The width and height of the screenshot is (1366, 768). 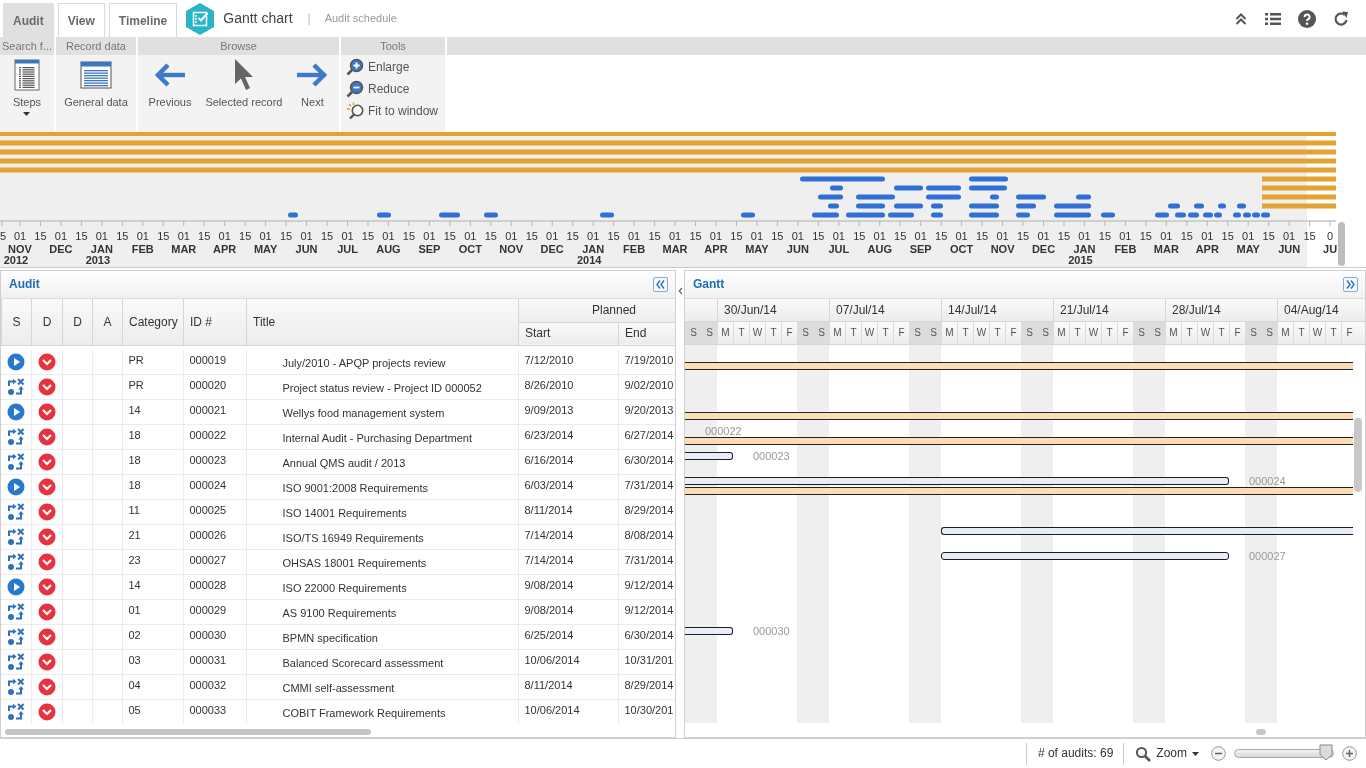 I want to click on slider-thumb, so click(x=1326, y=752).